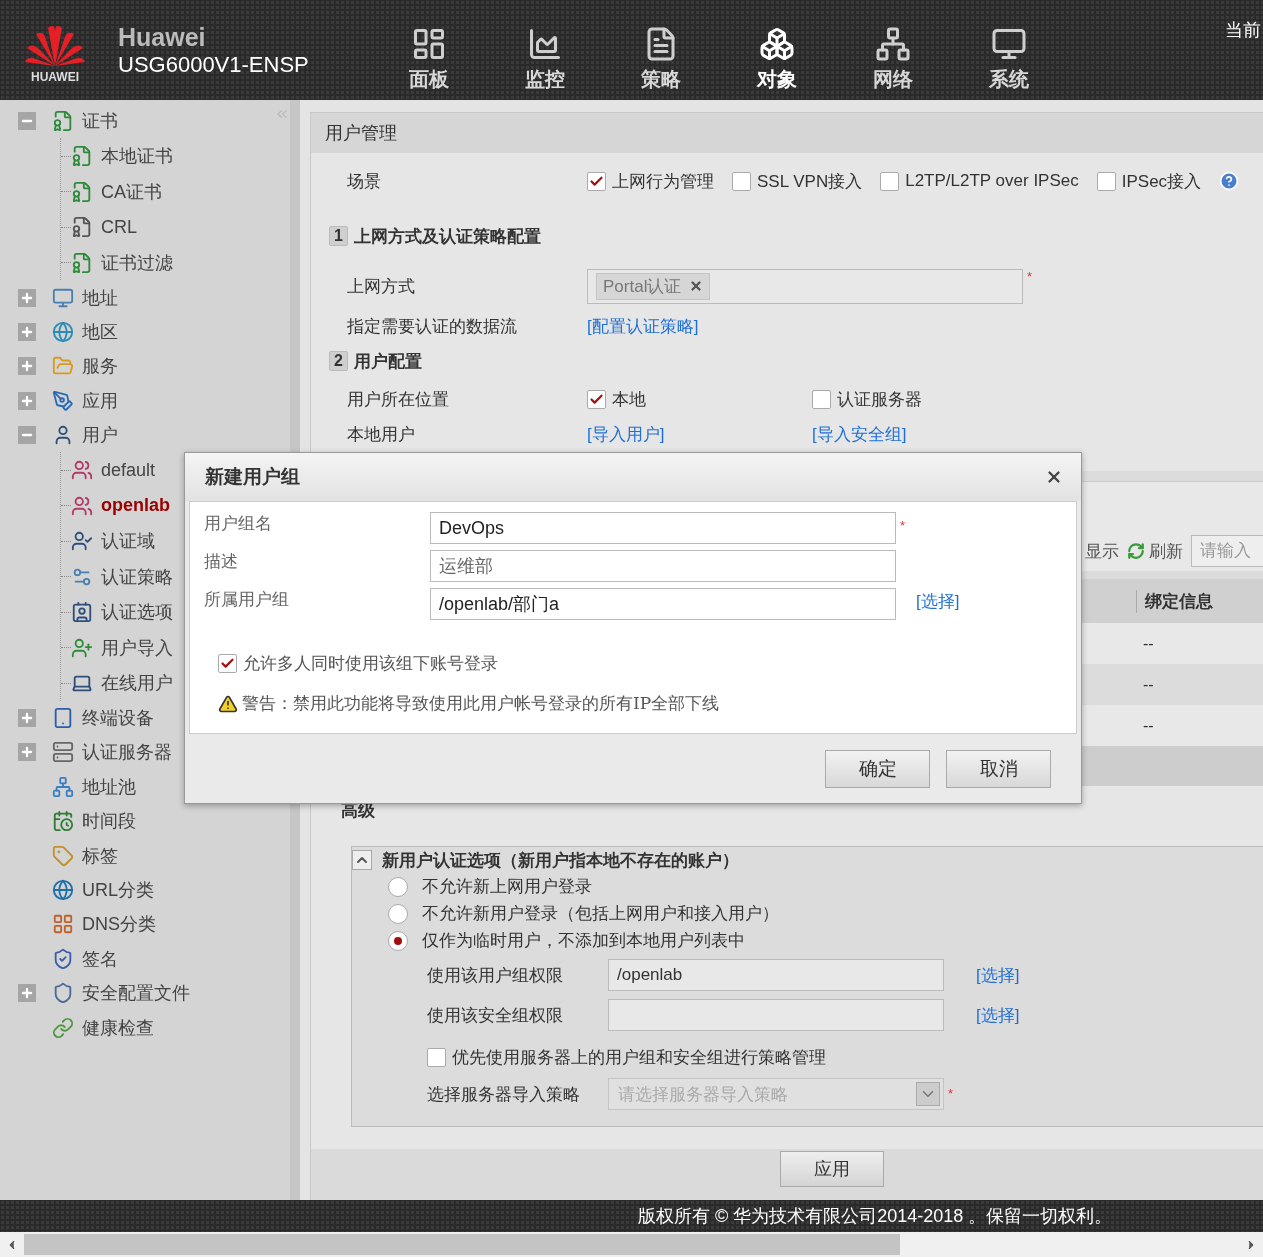 The image size is (1263, 1257). I want to click on box-title: 新用户认证选项（新用户指本地不存在的账户）, so click(560, 860).